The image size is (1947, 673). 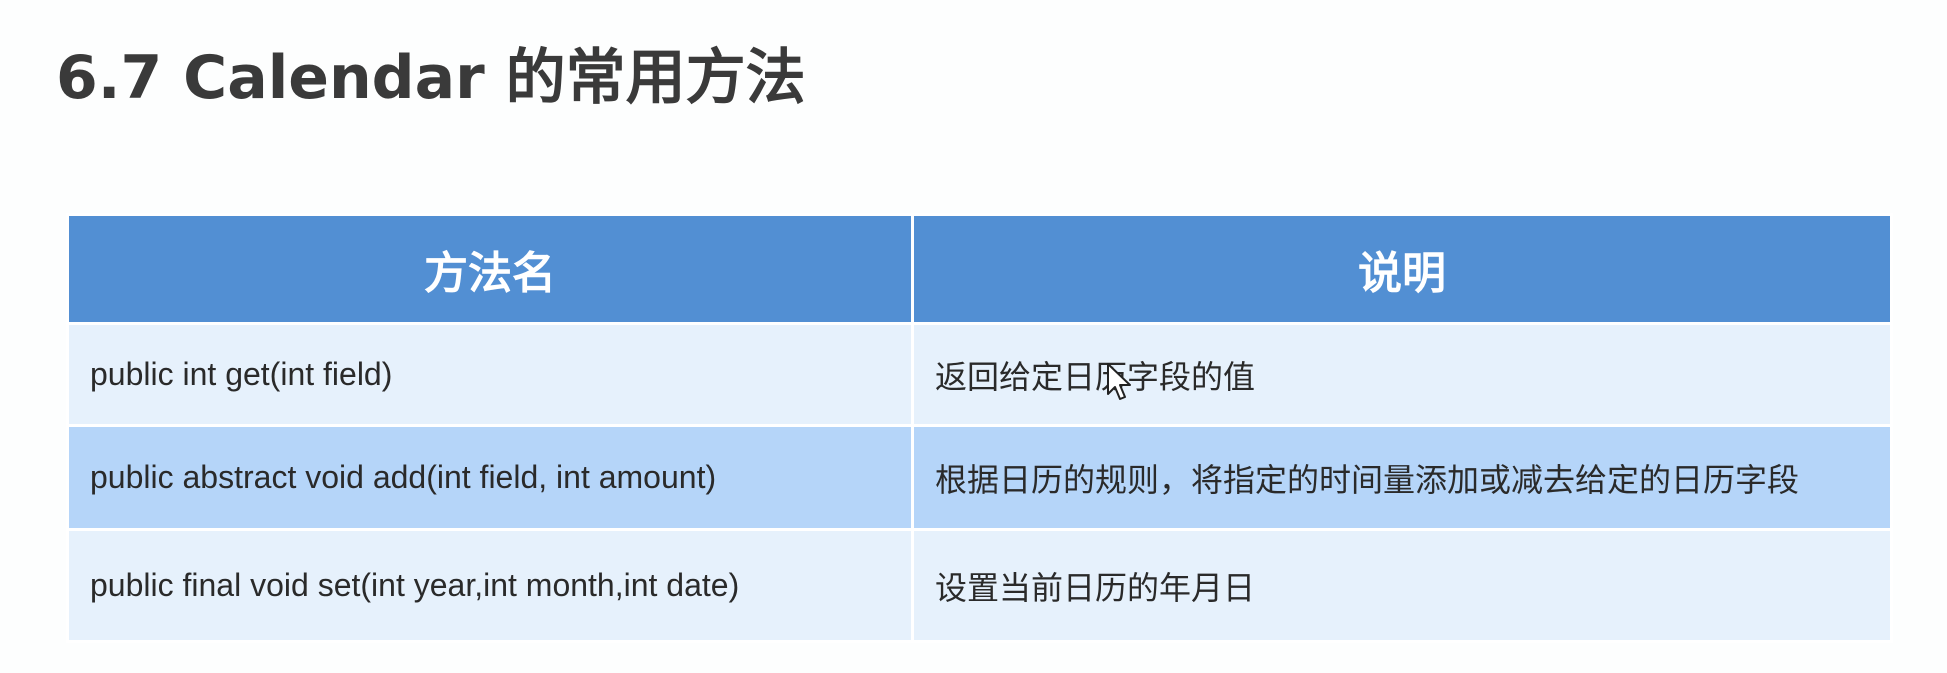 What do you see at coordinates (490, 269) in the screenshot?
I see `method-name-header: 方法名` at bounding box center [490, 269].